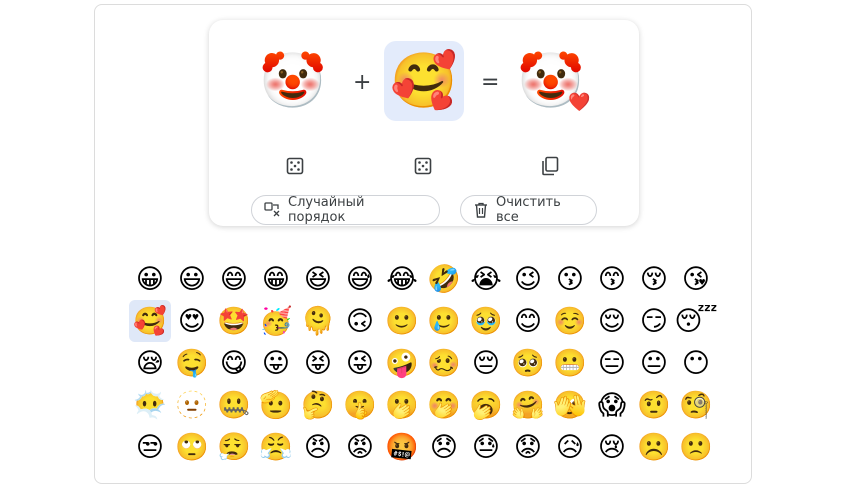 The height and width of the screenshot is (484, 850). Describe the element at coordinates (444, 405) in the screenshot. I see `emoji-cell: 🤭` at that location.